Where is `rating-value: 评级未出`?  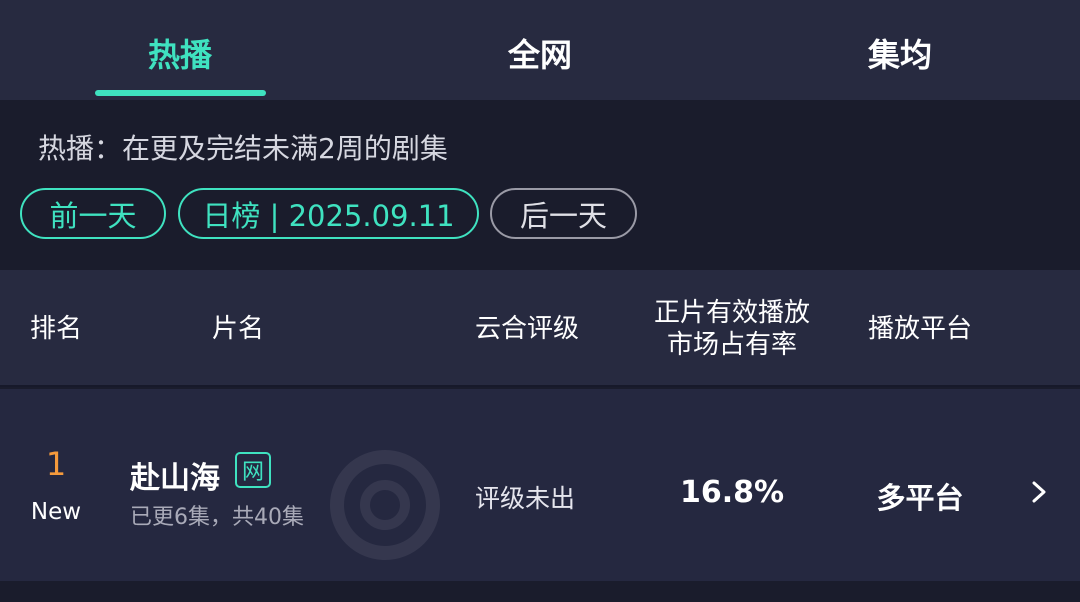
rating-value: 评级未出 is located at coordinates (525, 498).